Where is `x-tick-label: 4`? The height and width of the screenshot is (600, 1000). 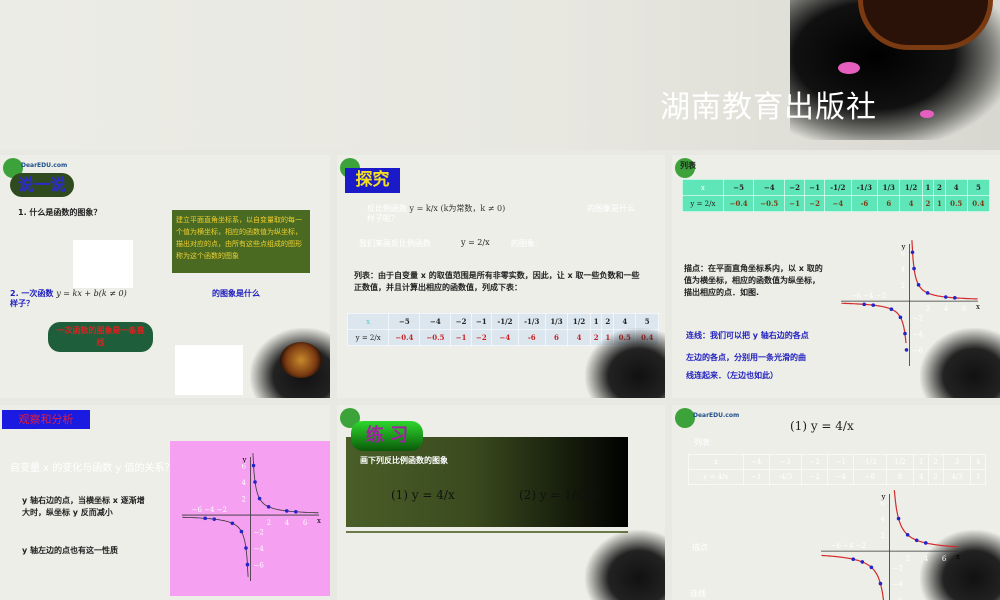
x-tick-label: 4 is located at coordinates (926, 559).